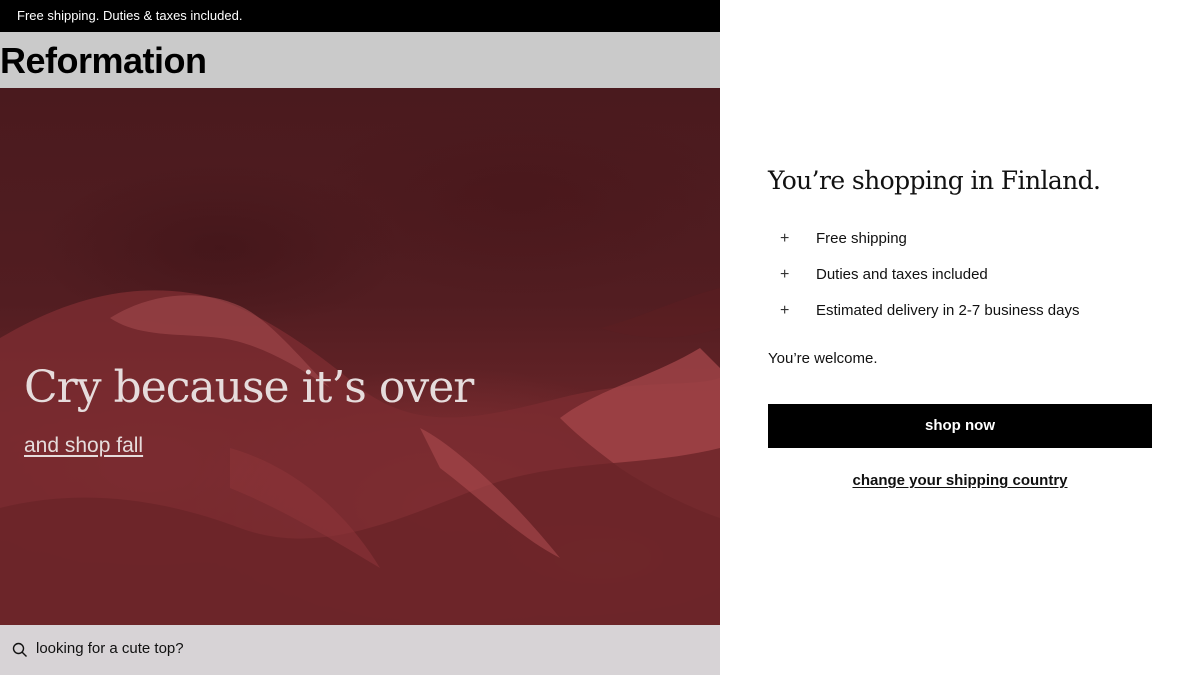 The image size is (1200, 675). I want to click on welcome-text: You’re welcome., so click(823, 358).